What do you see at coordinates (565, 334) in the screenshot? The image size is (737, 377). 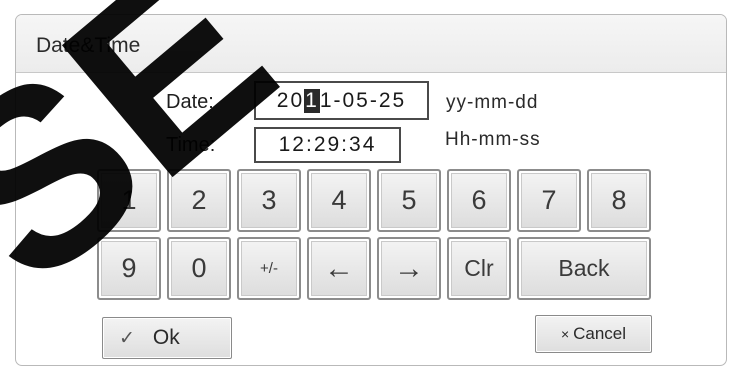 I see `close-icon: ×` at bounding box center [565, 334].